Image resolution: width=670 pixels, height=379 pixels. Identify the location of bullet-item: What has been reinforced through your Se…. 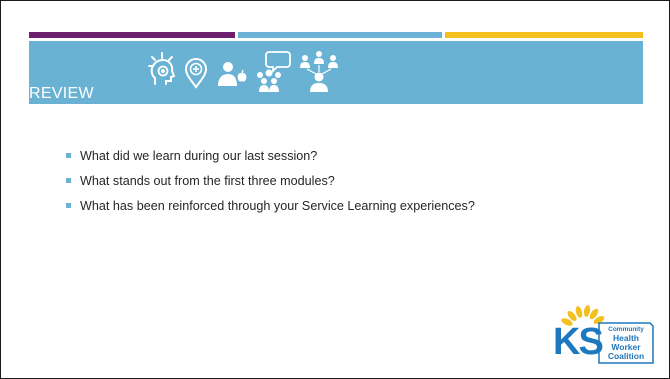
(270, 210).